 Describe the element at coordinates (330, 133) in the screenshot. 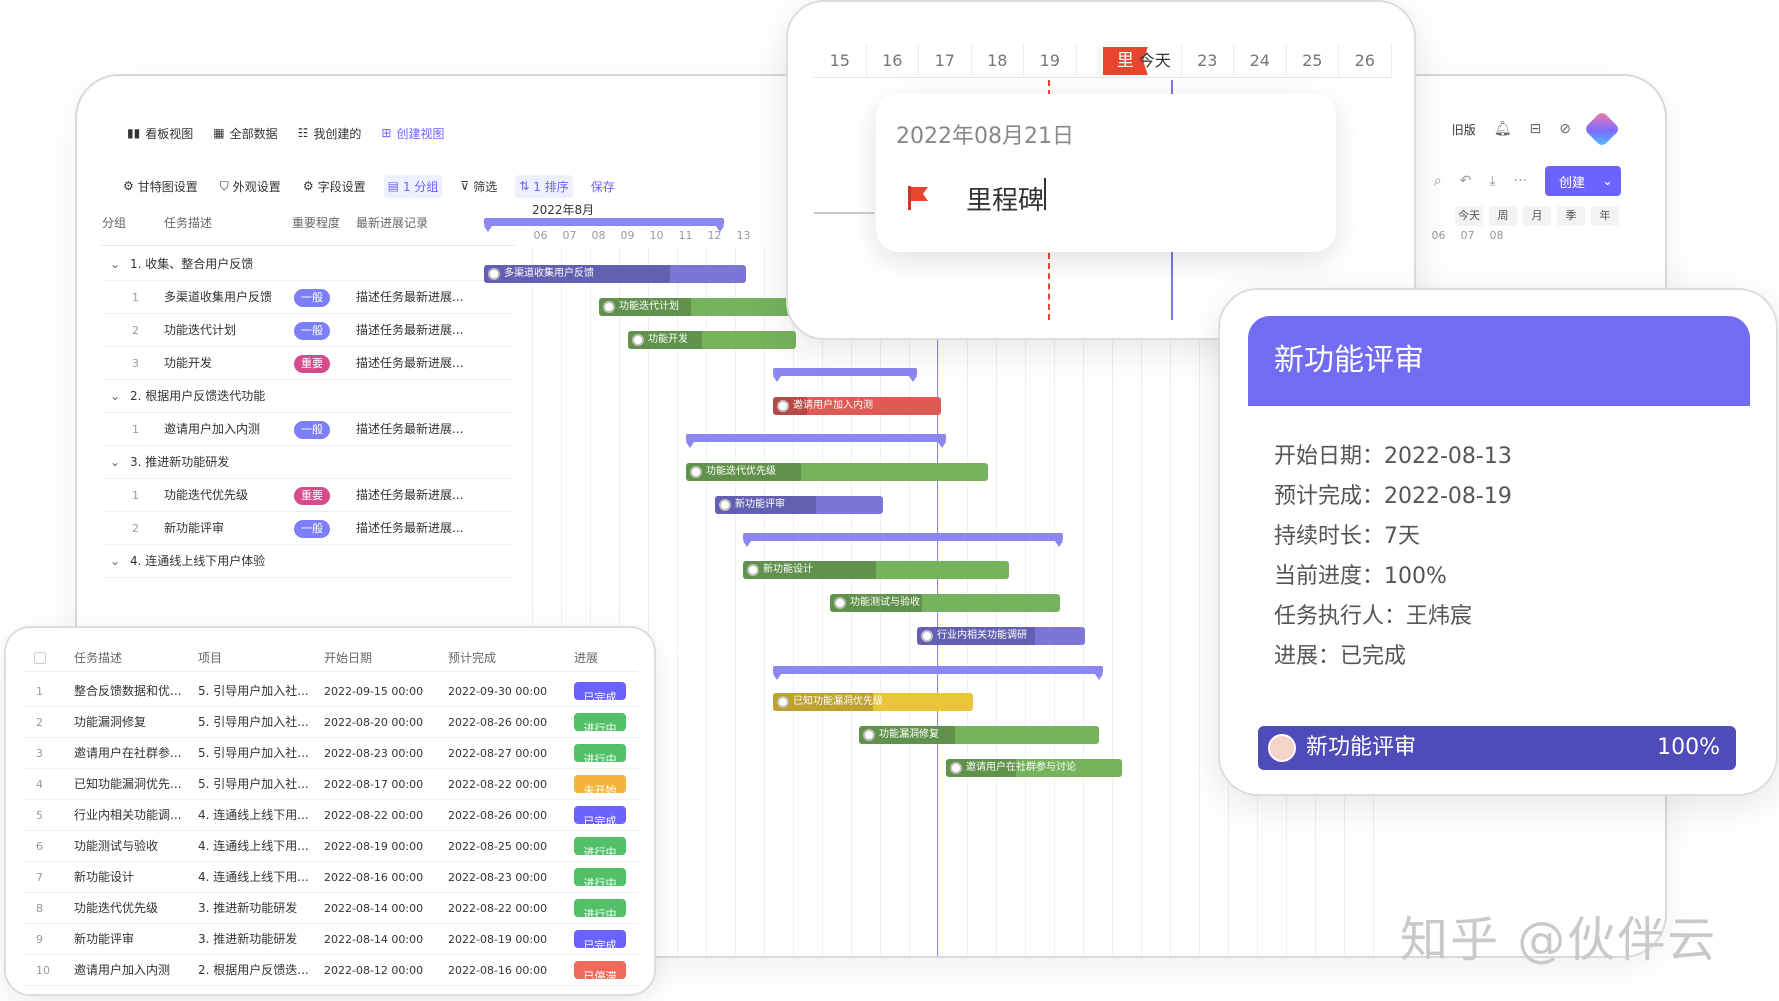

I see `view-tab-mine: ☷ 我创建的` at that location.